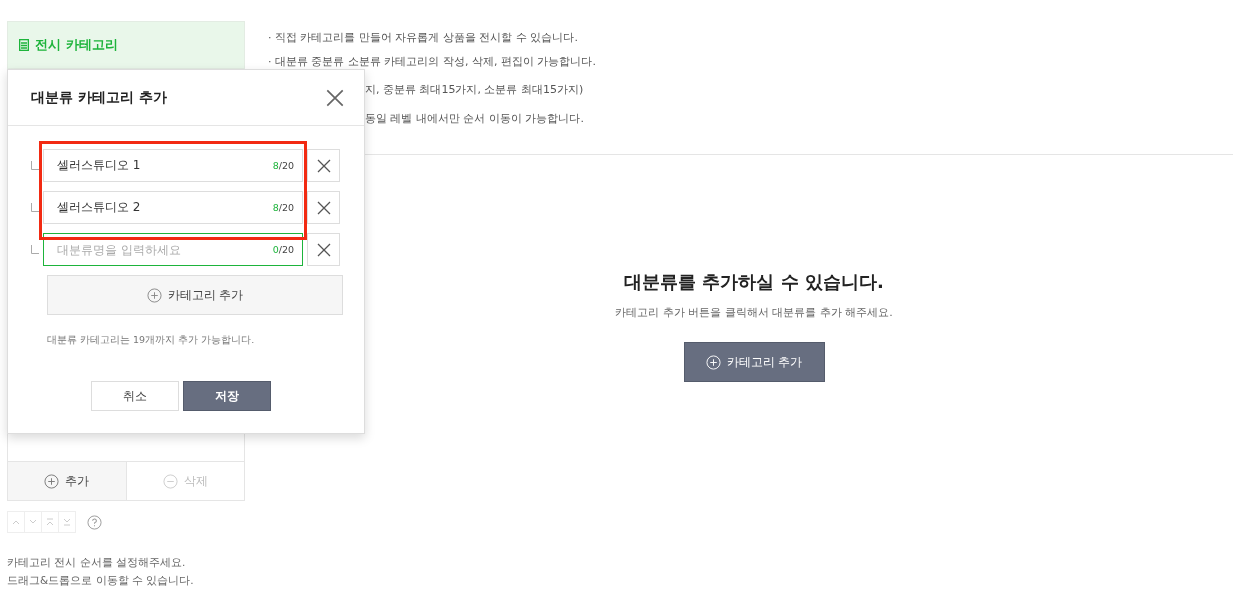 This screenshot has height=607, width=1233. What do you see at coordinates (195, 295) in the screenshot?
I see `add-category-row-button: 카테고리 추가` at bounding box center [195, 295].